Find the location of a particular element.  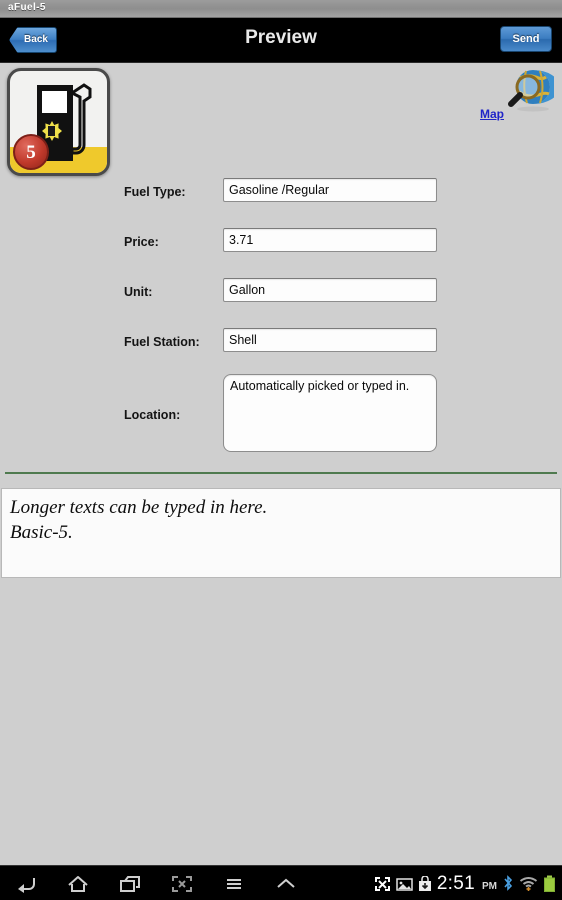

icon-badge-number: 5 is located at coordinates (31, 152).